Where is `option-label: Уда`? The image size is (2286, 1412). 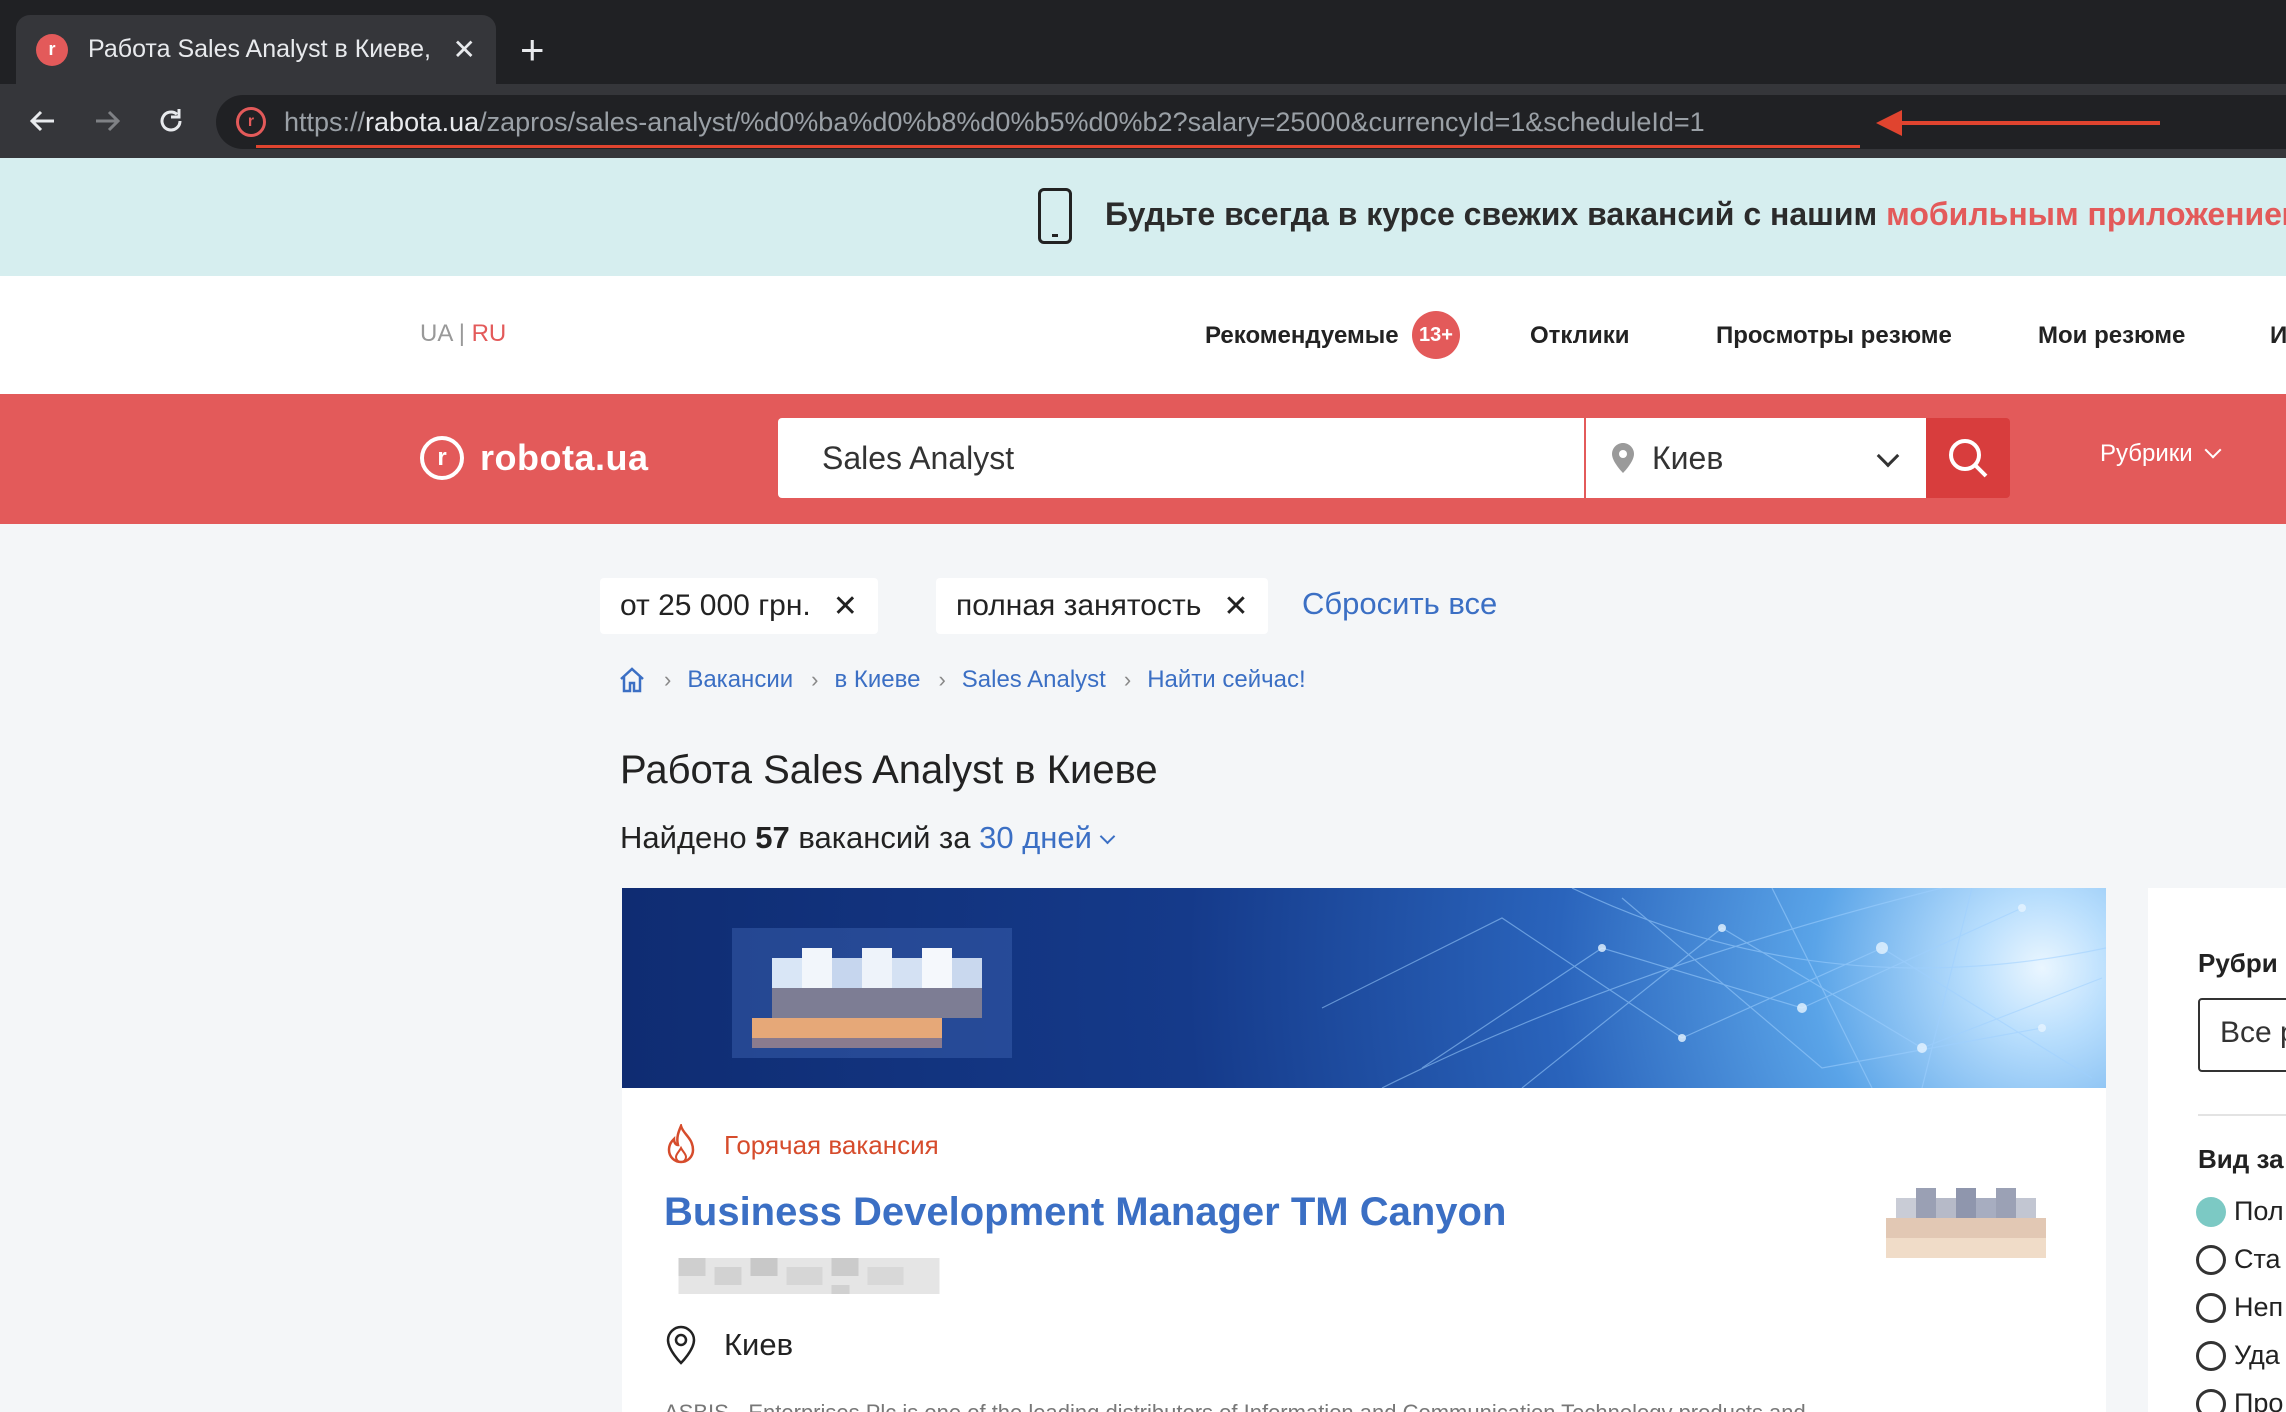 option-label: Уда is located at coordinates (2257, 1355).